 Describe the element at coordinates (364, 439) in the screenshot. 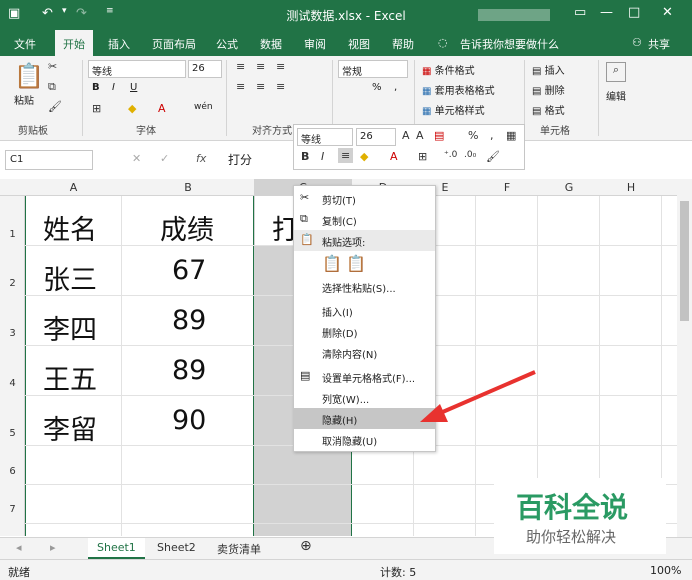

I see `menu-unhide: 取消隐藏(U)` at that location.